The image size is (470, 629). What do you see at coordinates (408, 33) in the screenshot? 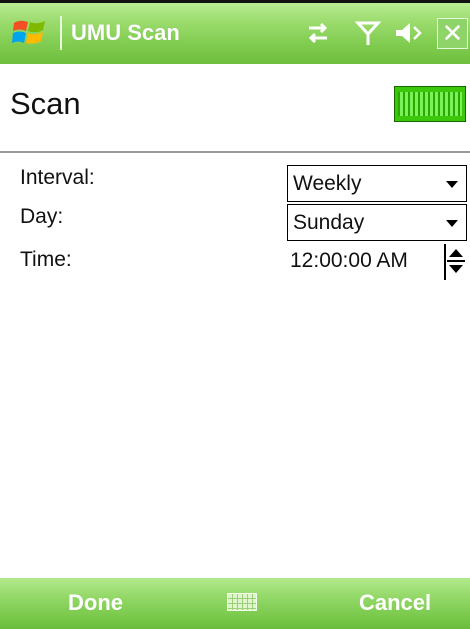
I see `speaker-icon` at bounding box center [408, 33].